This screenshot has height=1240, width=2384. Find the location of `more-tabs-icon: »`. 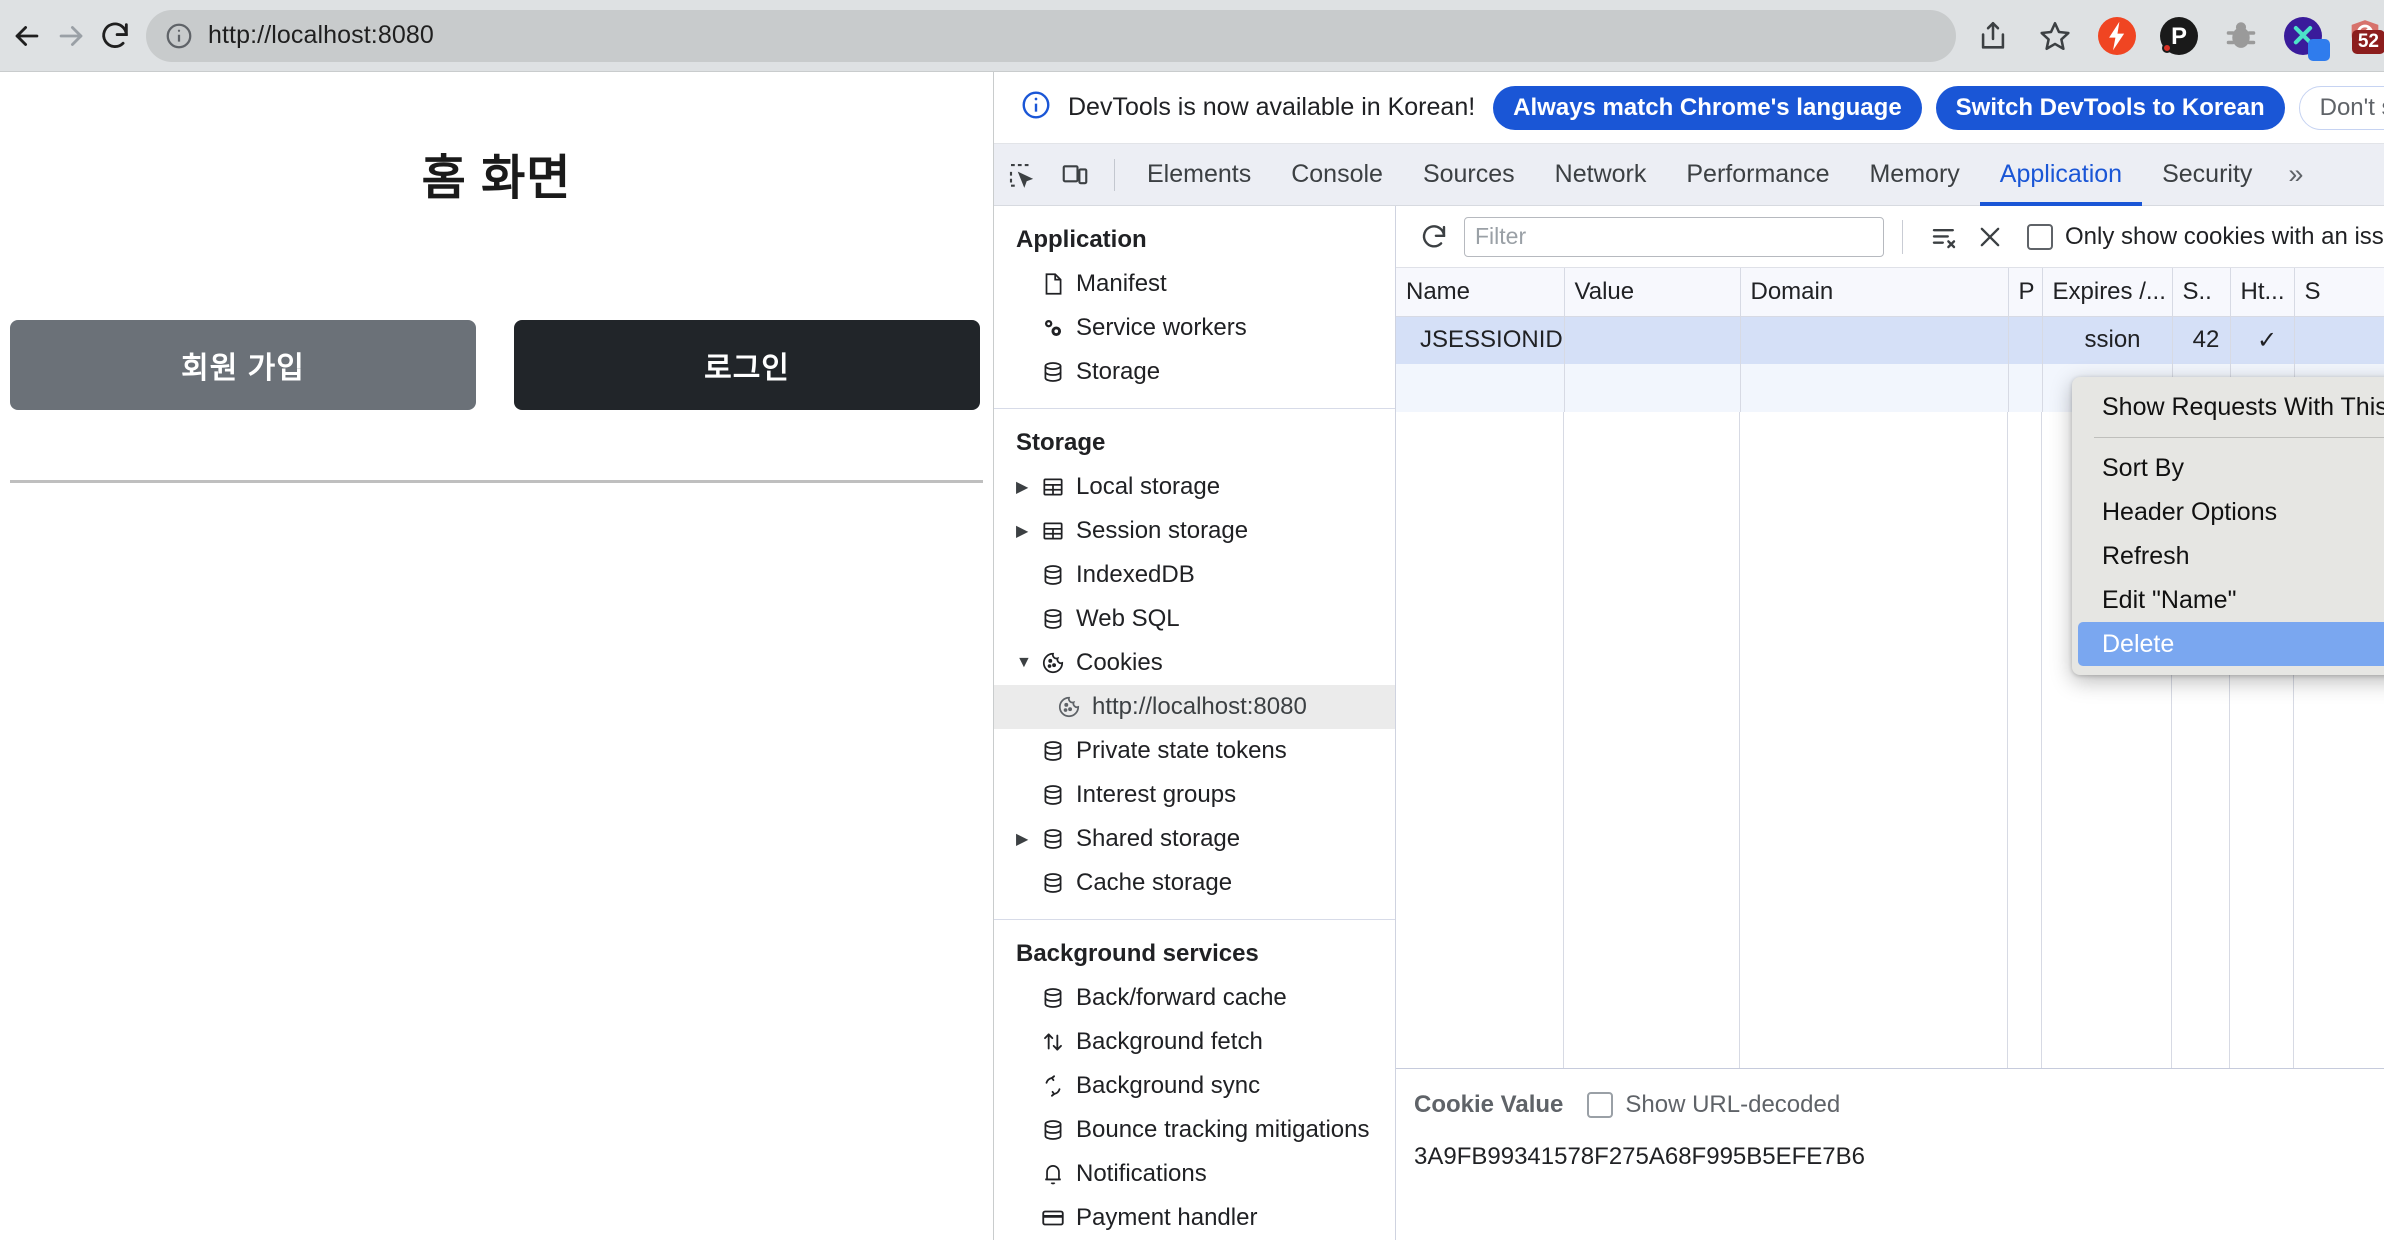

more-tabs-icon: » is located at coordinates (2295, 175).